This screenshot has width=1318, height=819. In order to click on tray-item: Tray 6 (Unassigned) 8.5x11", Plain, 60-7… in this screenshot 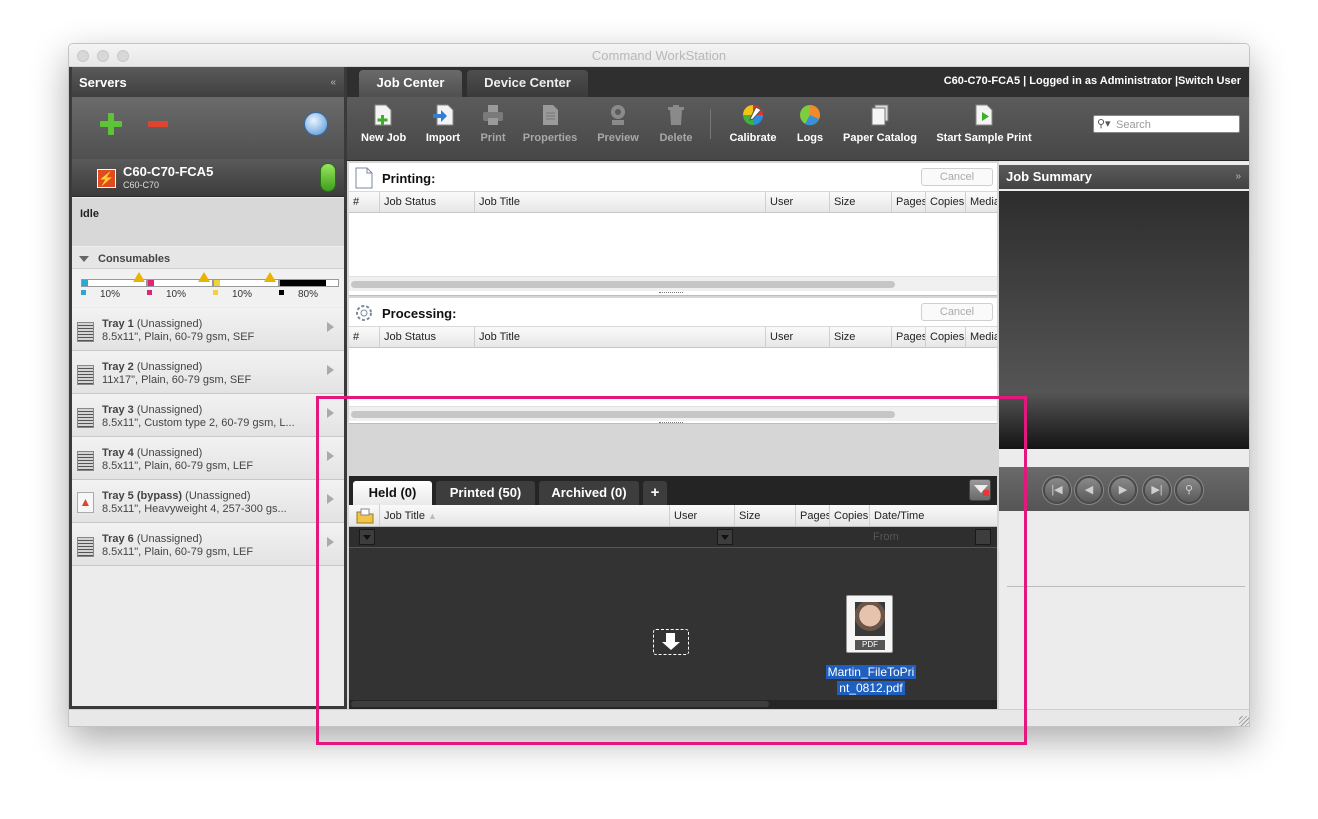, I will do `click(208, 544)`.